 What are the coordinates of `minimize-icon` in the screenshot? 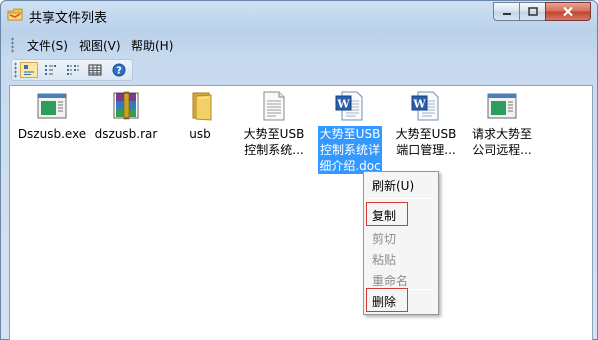 It's located at (506, 13).